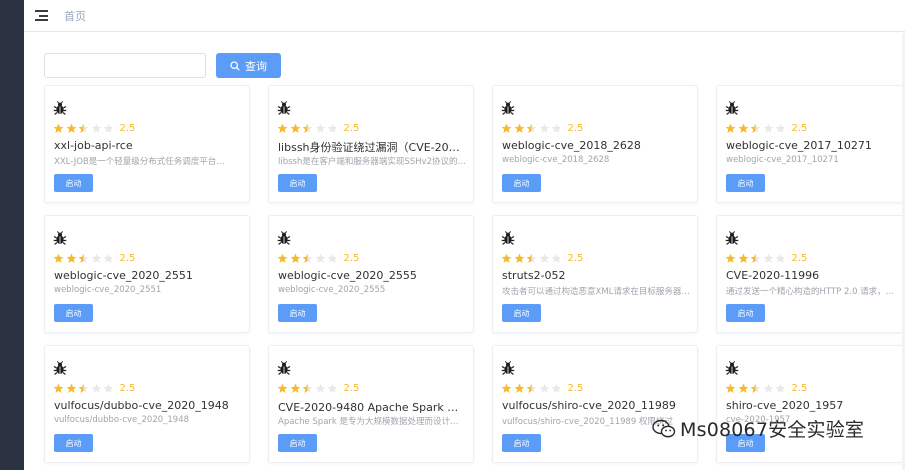 This screenshot has width=905, height=470. What do you see at coordinates (534, 275) in the screenshot?
I see `card-title: struts2-052` at bounding box center [534, 275].